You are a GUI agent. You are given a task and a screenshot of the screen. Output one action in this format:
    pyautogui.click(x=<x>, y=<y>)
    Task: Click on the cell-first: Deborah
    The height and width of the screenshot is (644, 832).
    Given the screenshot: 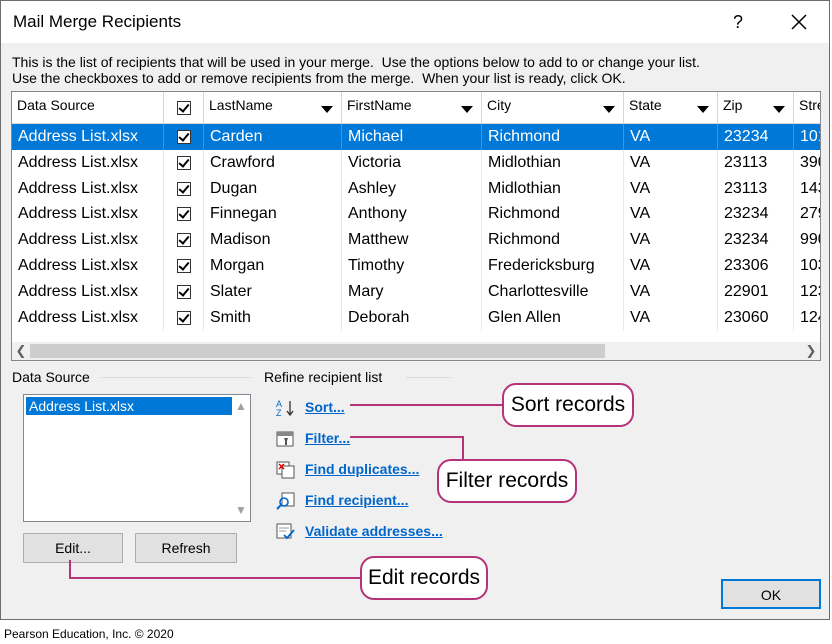 What is the action you would take?
    pyautogui.click(x=412, y=317)
    